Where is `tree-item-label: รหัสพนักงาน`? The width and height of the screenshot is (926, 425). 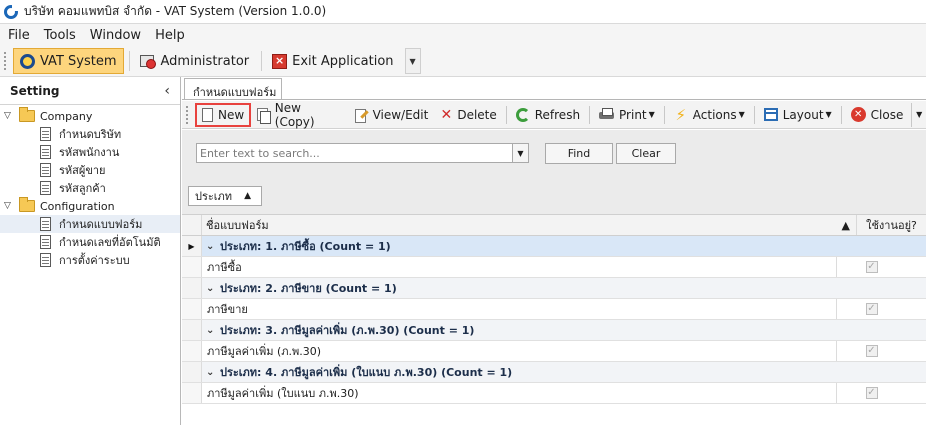 tree-item-label: รหัสพนักงาน is located at coordinates (89, 152).